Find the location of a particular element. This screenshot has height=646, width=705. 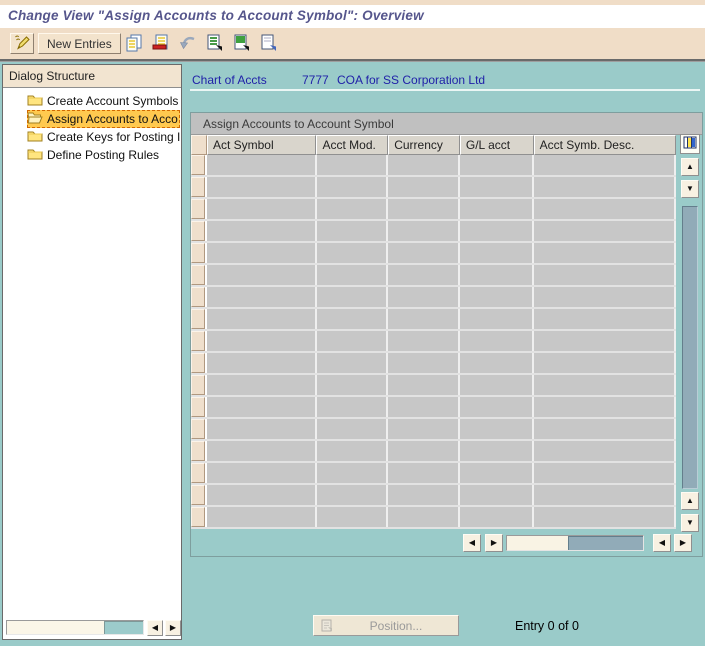

delete-entry-button is located at coordinates (160, 44).